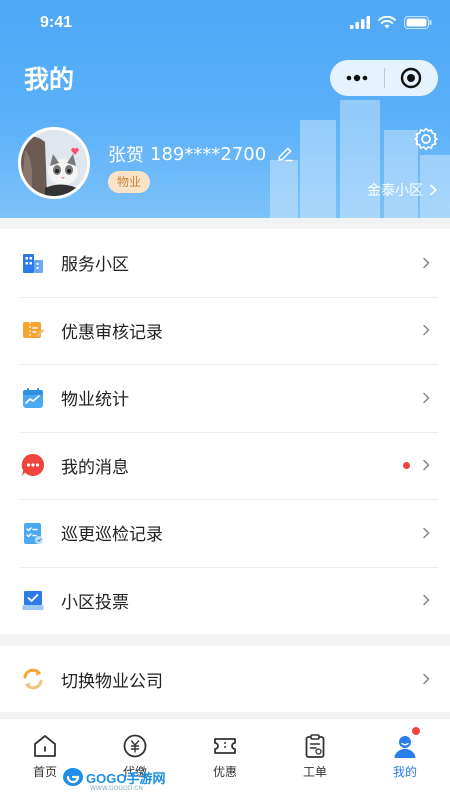 This screenshot has height=800, width=450. I want to click on menu-item-my-messages: 我的消息, so click(225, 465).